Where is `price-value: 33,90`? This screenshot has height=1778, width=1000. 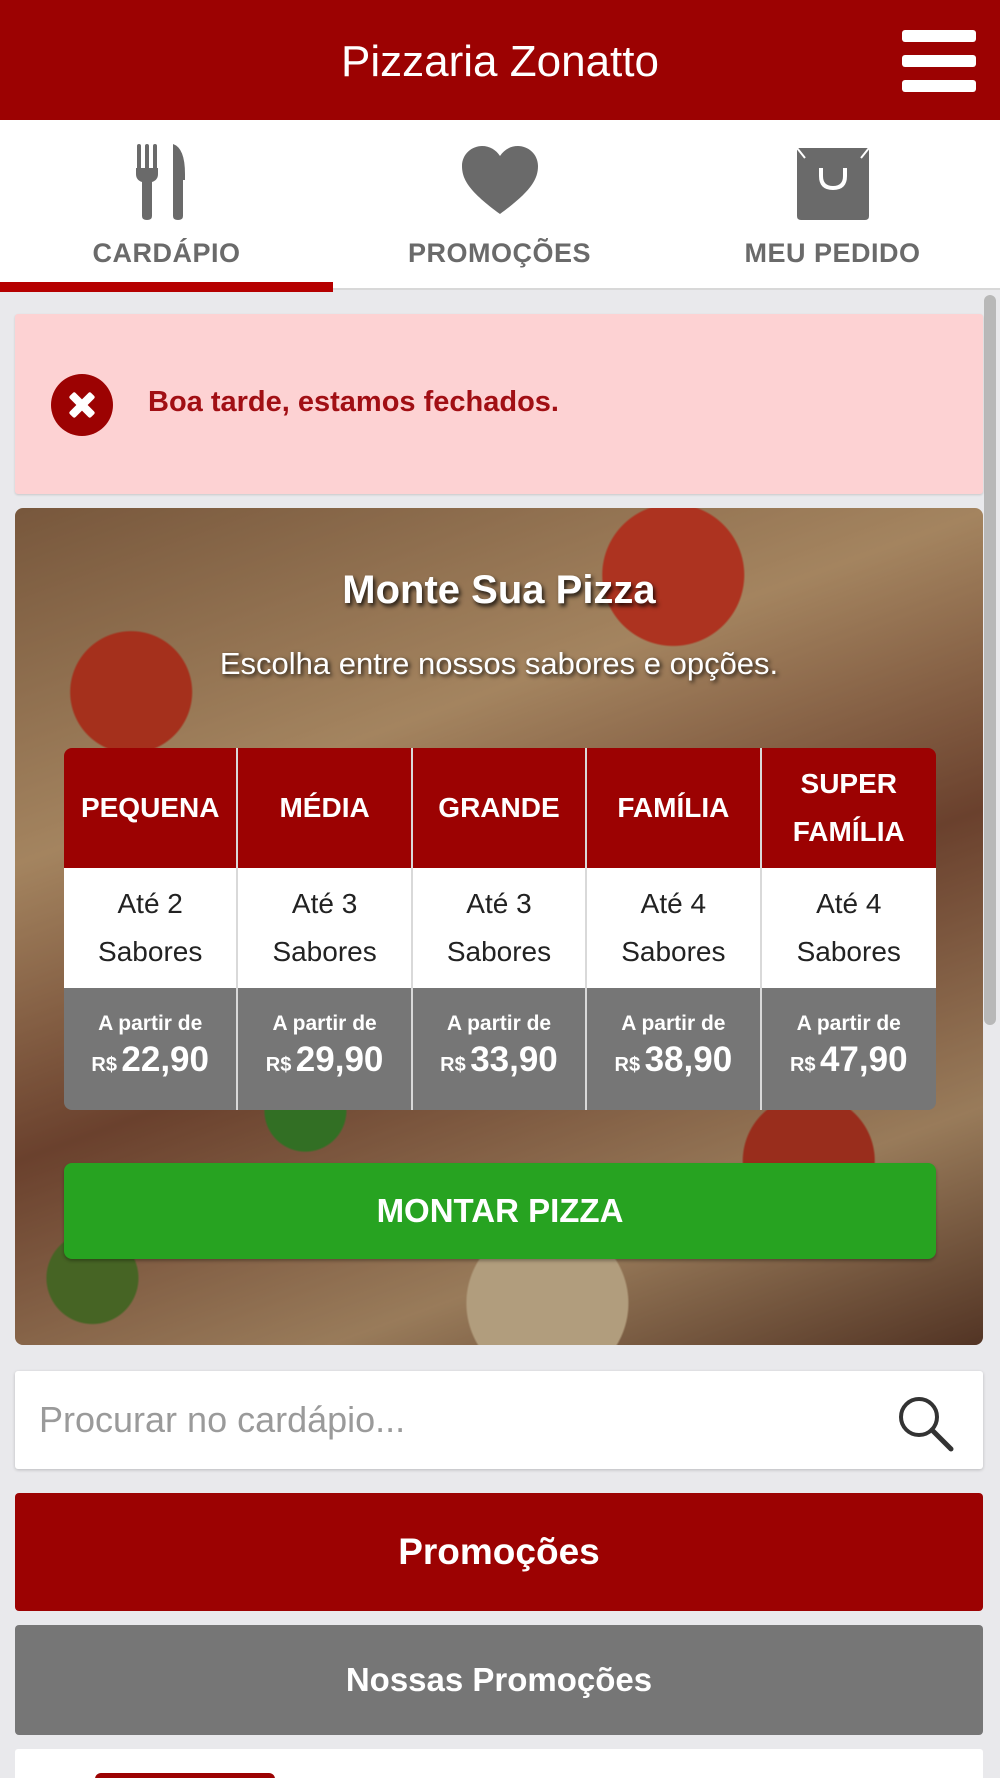
price-value: 33,90 is located at coordinates (514, 1059).